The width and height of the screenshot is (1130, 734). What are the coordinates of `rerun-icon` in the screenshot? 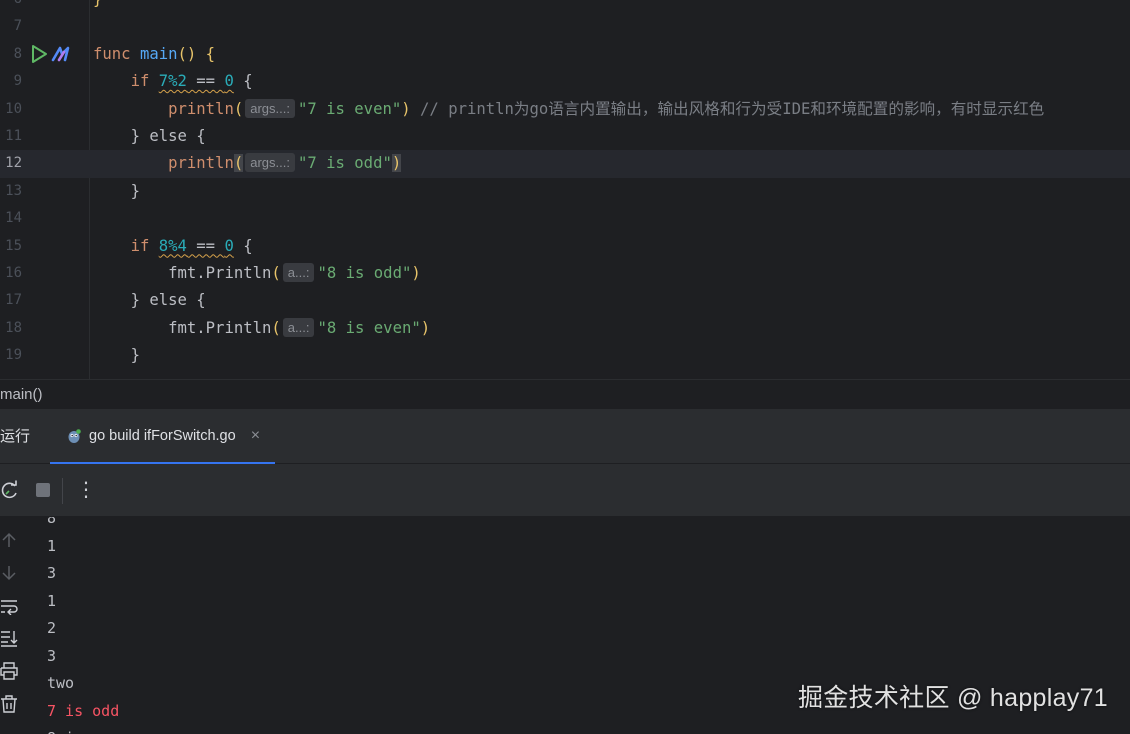 It's located at (10, 490).